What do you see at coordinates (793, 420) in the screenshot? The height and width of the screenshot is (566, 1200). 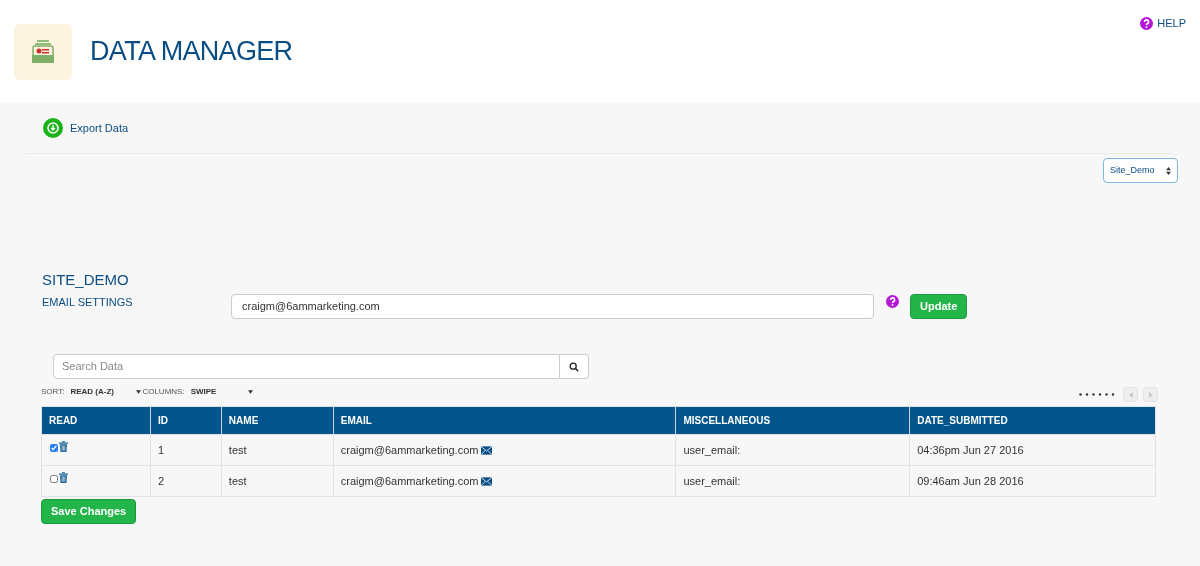 I see `column-header: MISCELLANEOUS` at bounding box center [793, 420].